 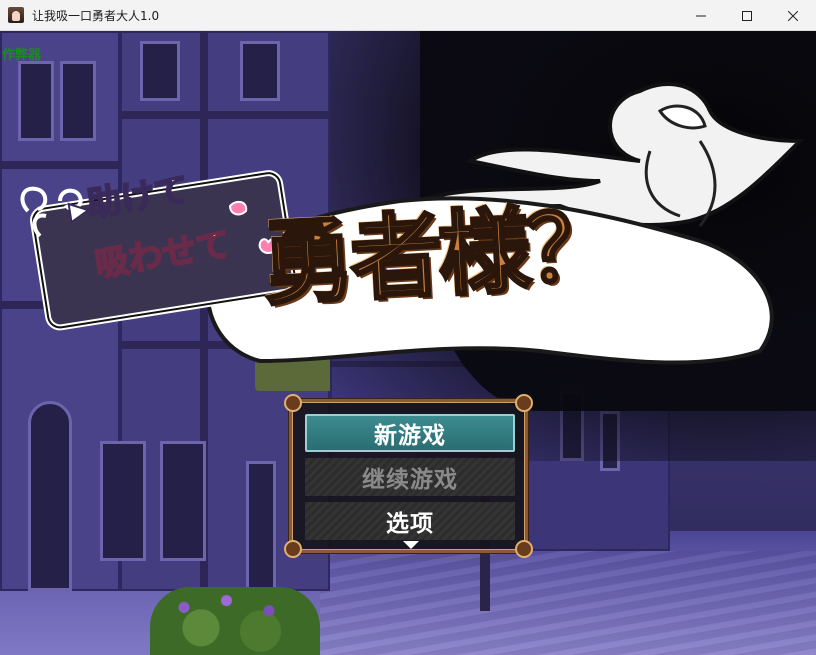 I want to click on flower-bush, so click(x=235, y=621).